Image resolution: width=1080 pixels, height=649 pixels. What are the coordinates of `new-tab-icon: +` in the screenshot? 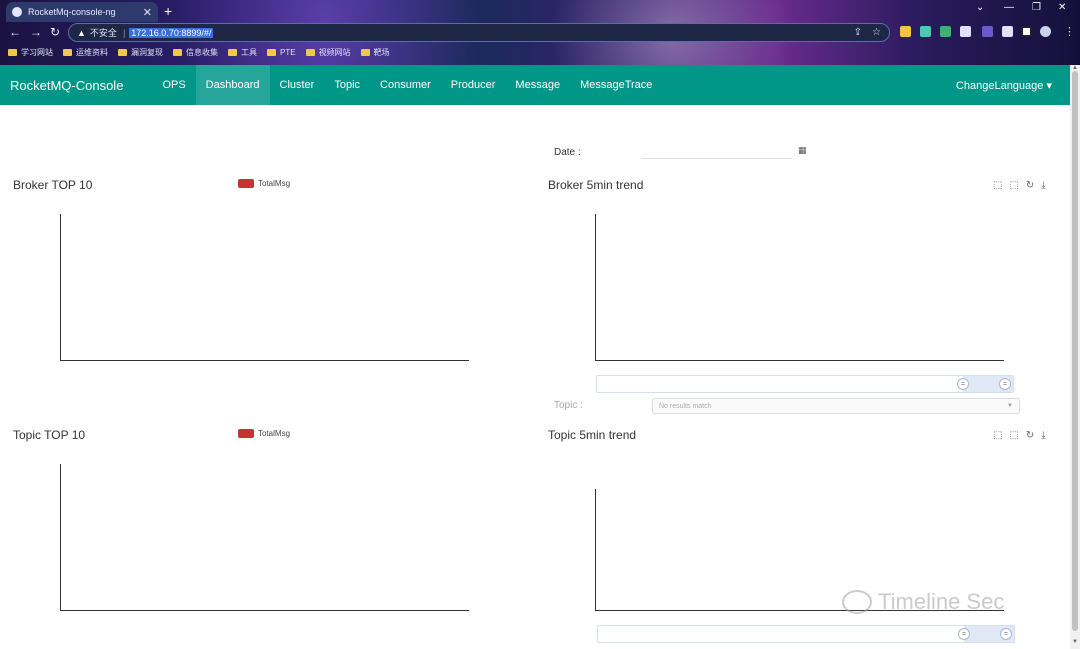 It's located at (168, 11).